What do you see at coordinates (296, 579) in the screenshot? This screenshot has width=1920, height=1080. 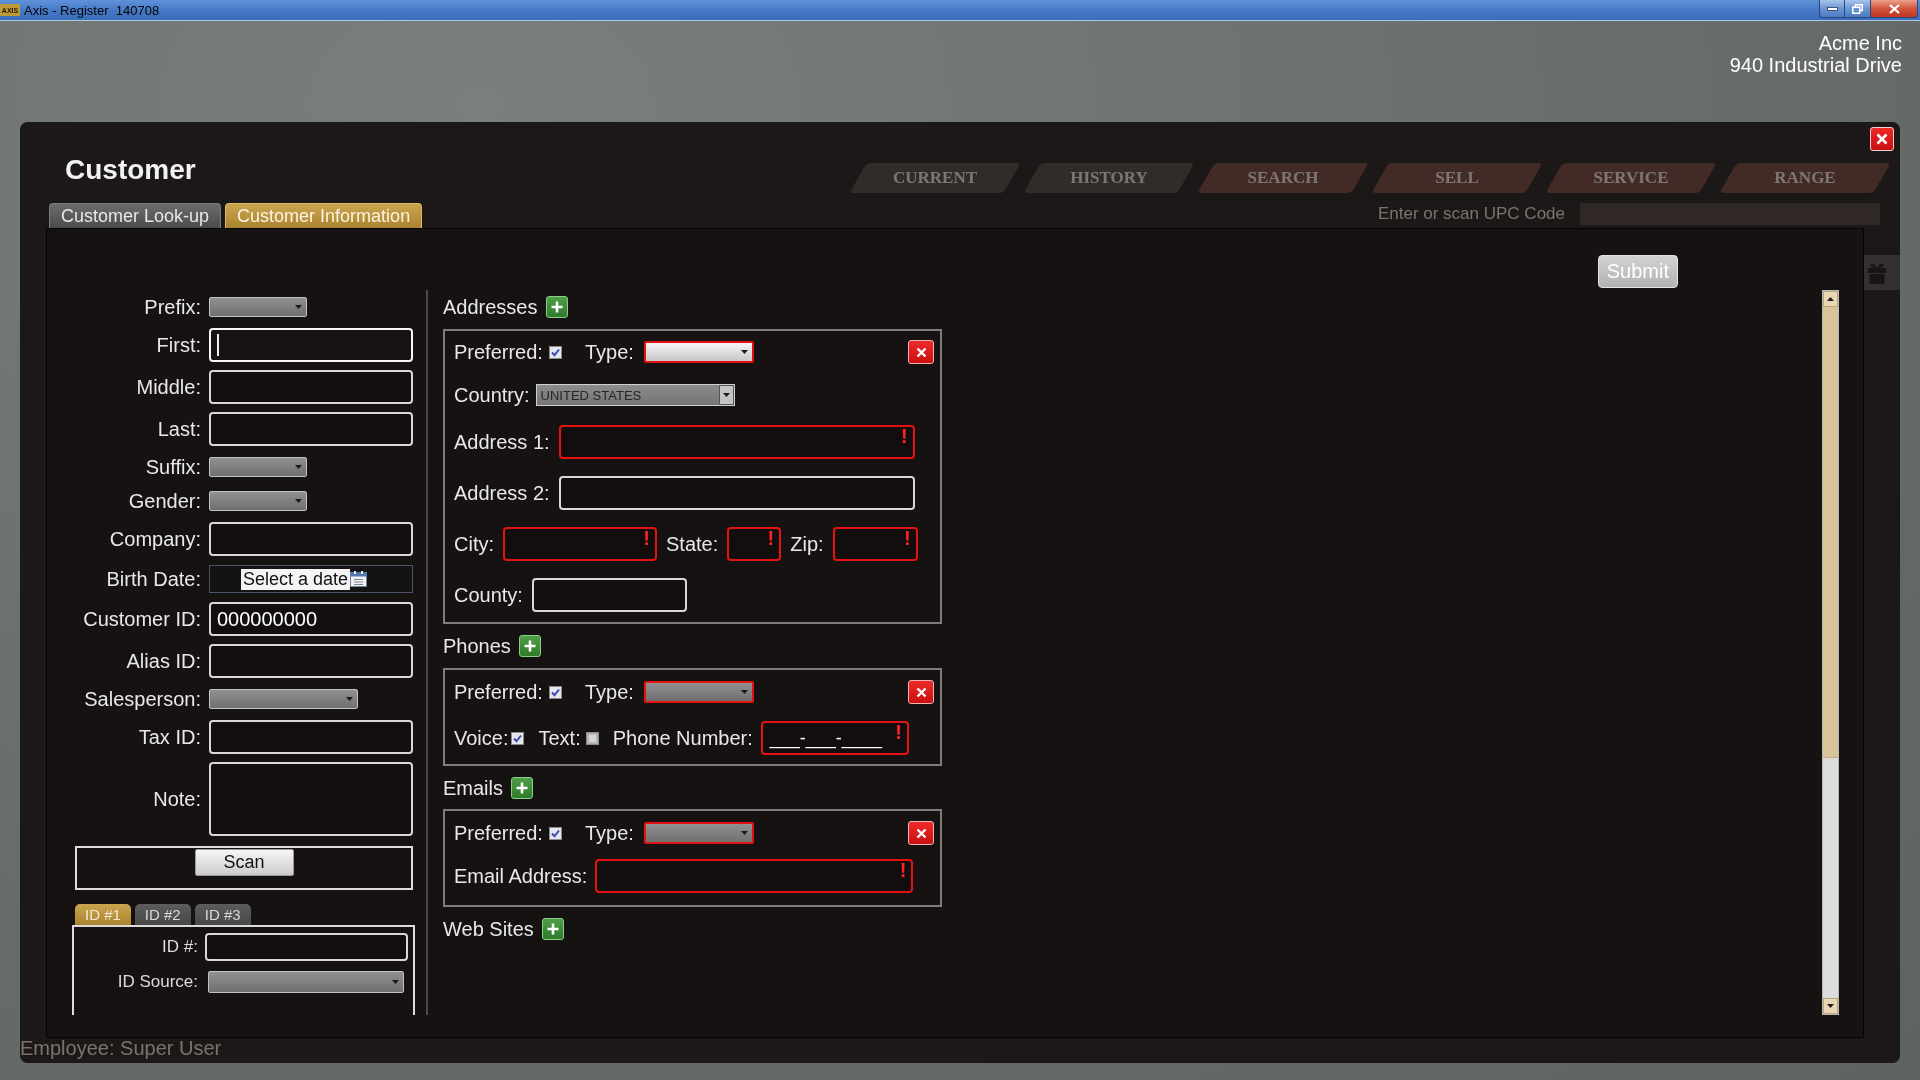 I see `select-date-button: Select a date` at bounding box center [296, 579].